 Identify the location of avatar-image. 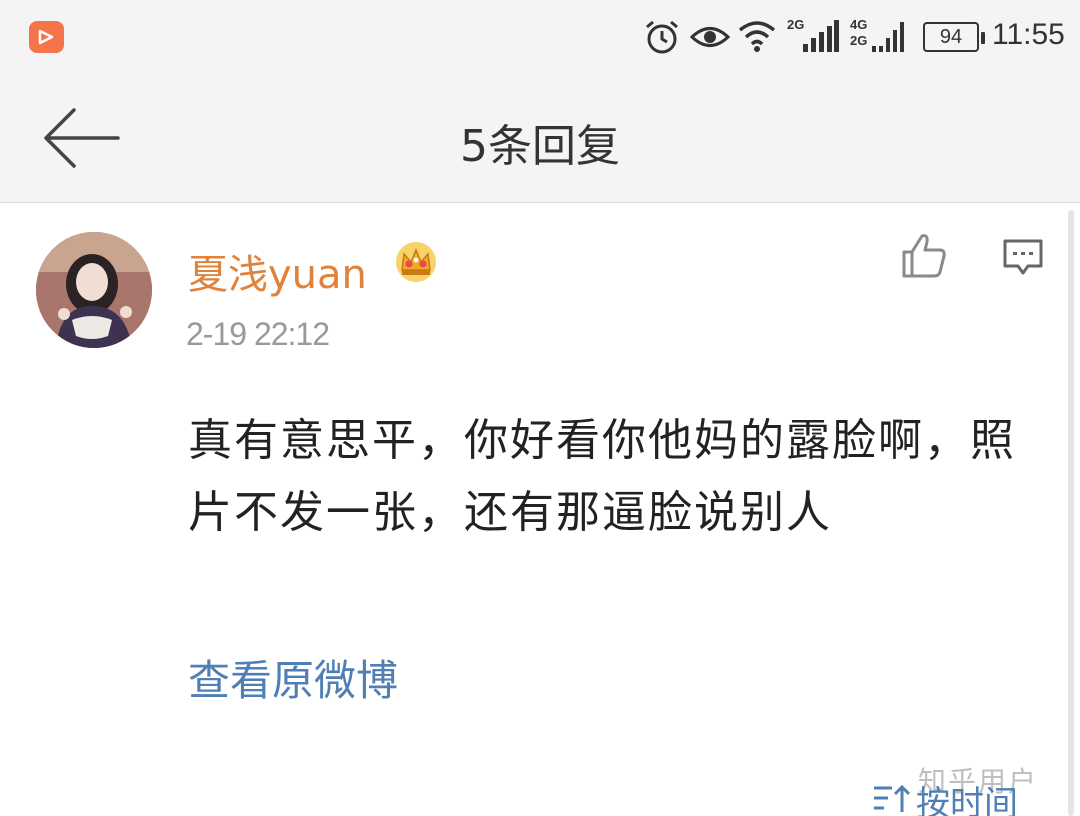
(94, 290).